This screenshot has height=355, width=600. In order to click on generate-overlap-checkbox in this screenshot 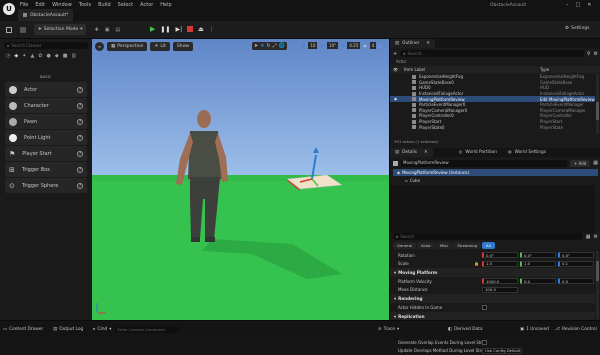, I will do `click(484, 342)`.